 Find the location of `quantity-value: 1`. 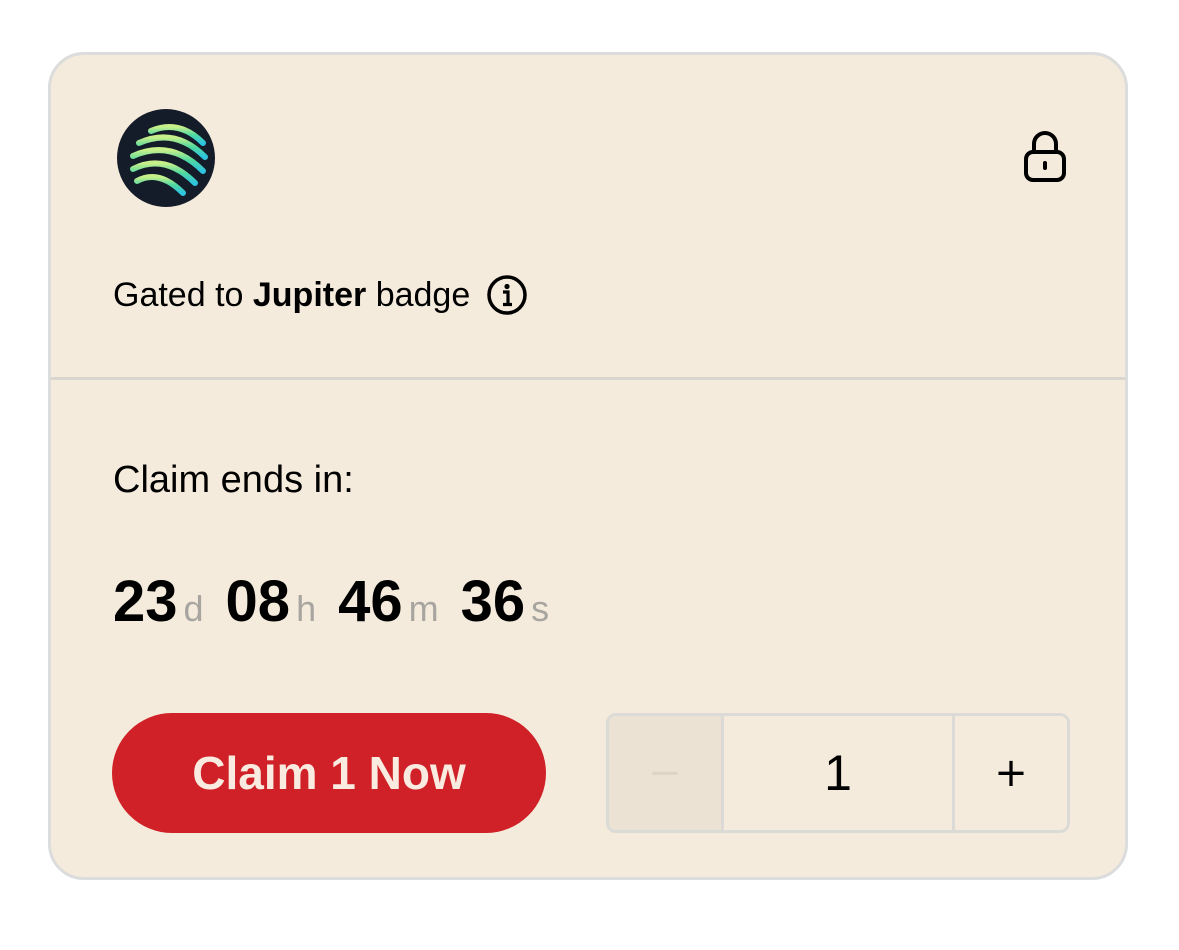

quantity-value: 1 is located at coordinates (838, 773).